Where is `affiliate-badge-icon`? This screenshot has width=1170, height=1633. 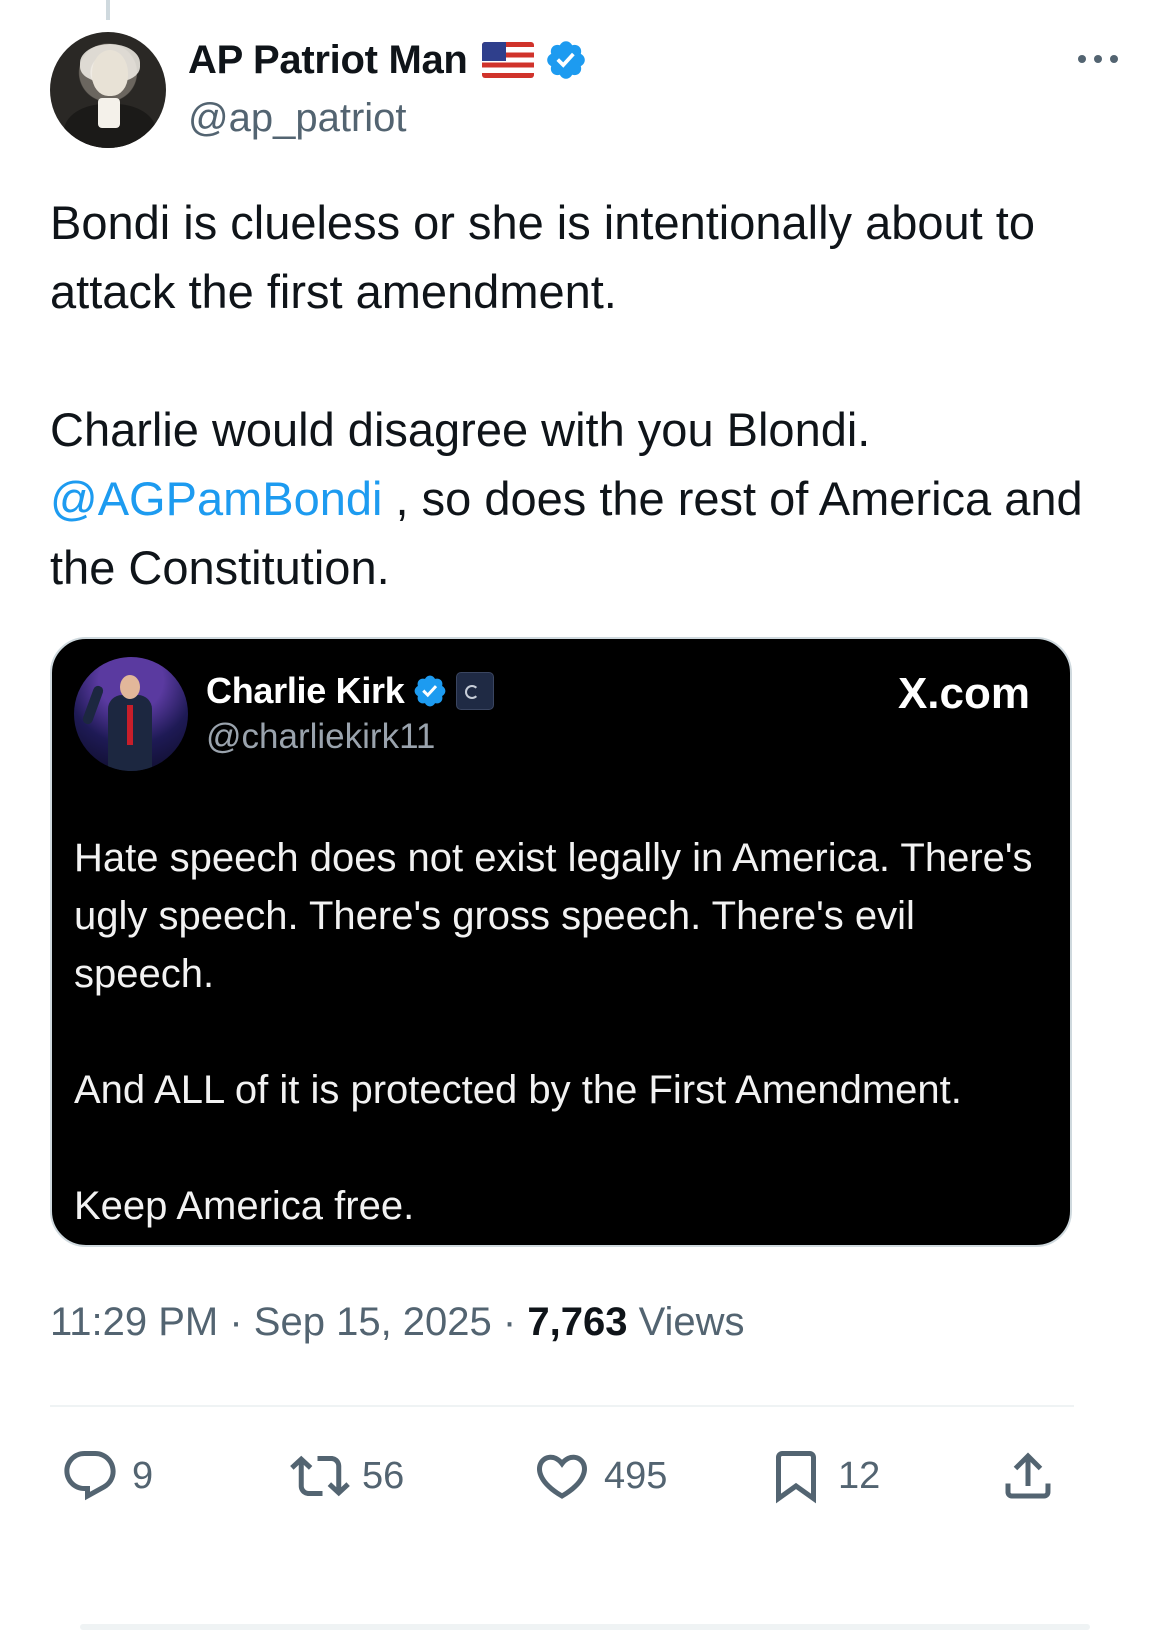 affiliate-badge-icon is located at coordinates (475, 691).